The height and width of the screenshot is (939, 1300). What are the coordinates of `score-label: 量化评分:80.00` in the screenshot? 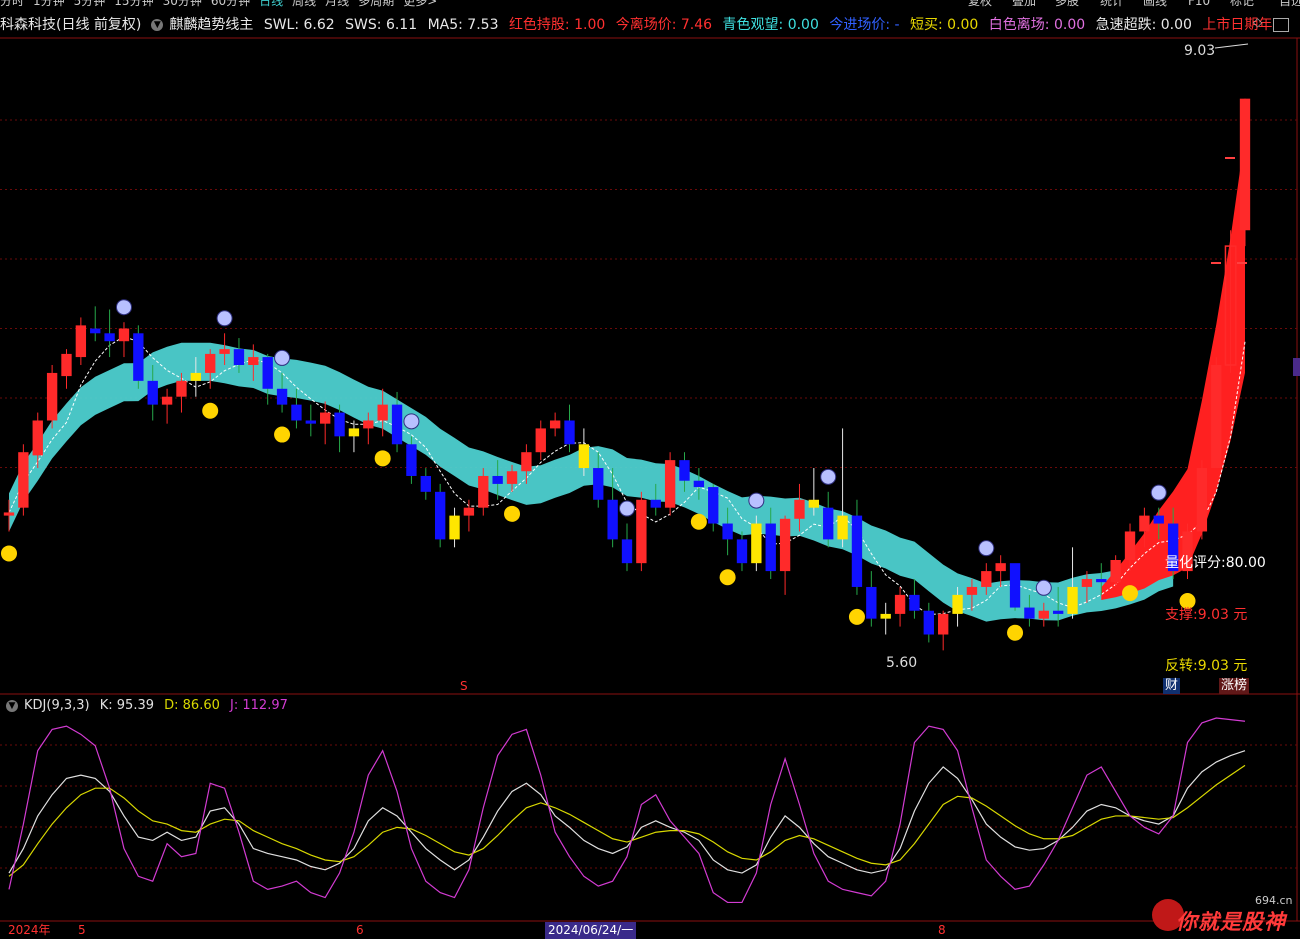 It's located at (1215, 563).